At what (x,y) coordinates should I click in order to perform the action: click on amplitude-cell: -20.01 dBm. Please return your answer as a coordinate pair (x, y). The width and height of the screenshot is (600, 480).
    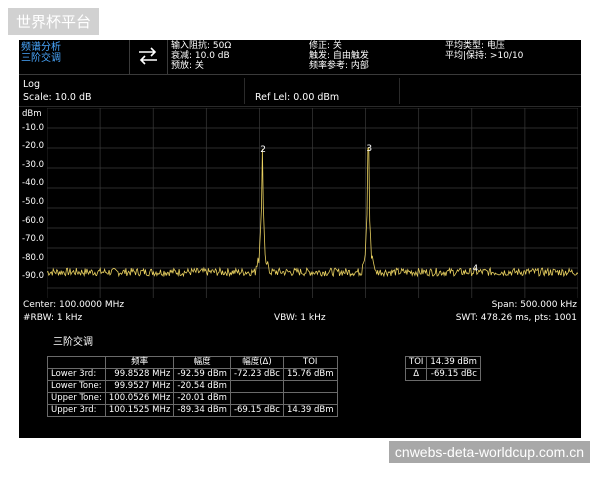
    Looking at the image, I should click on (202, 398).